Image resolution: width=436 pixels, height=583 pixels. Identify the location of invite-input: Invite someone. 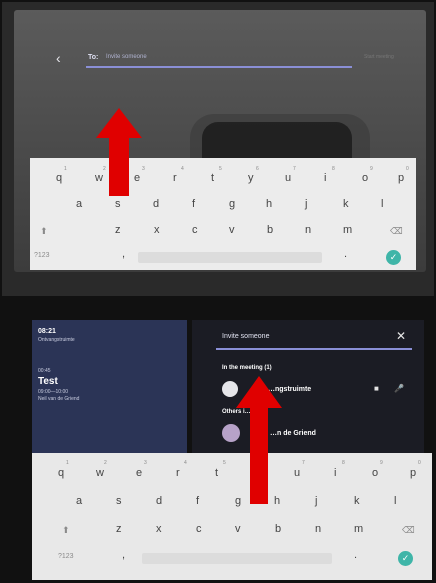
(126, 57).